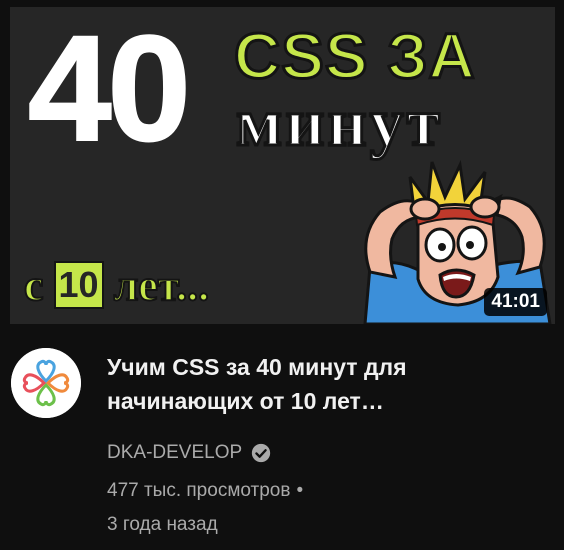  What do you see at coordinates (339, 122) in the screenshot?
I see `thumbnail-headline-bottom: минут` at bounding box center [339, 122].